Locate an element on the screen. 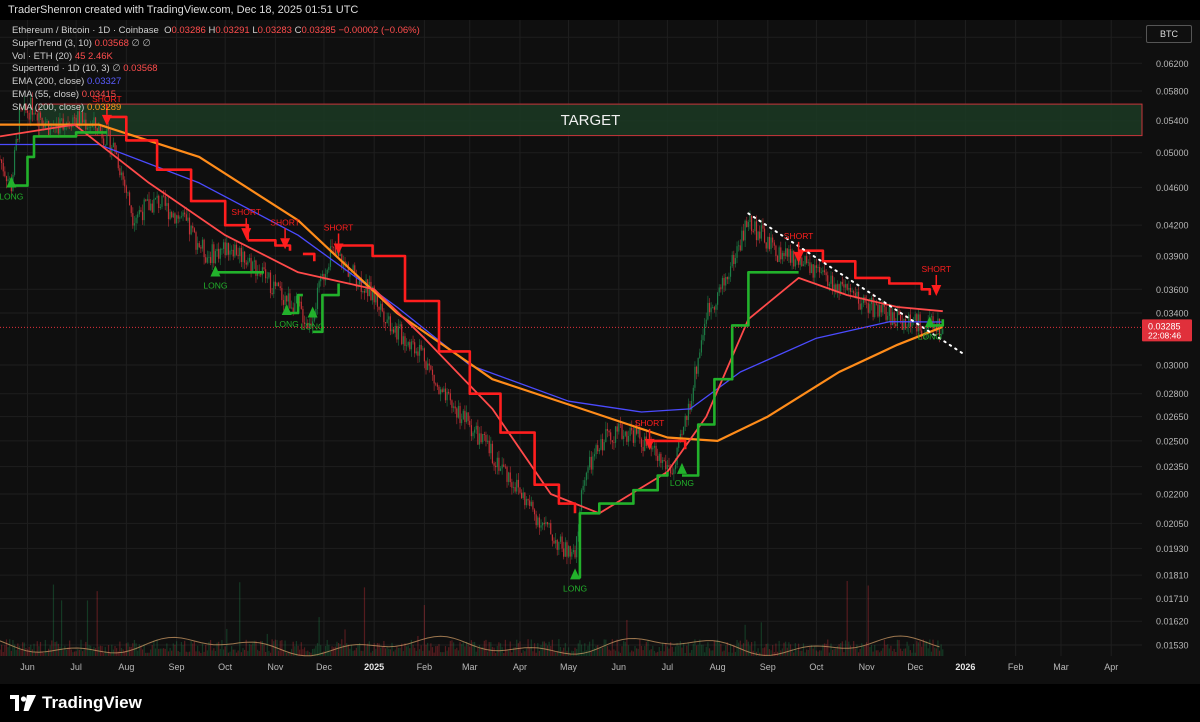 This screenshot has width=1200, height=722. y-tick-label: 0.06200 is located at coordinates (1172, 64).